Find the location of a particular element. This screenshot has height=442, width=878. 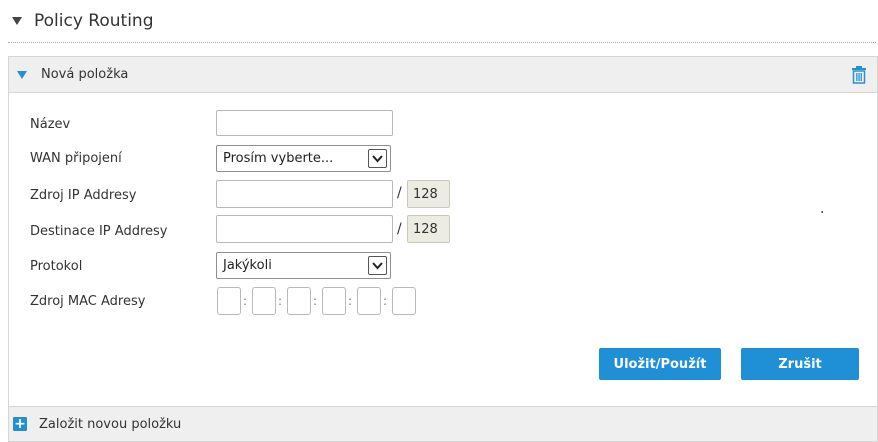

entry-panel-header: Nová položka is located at coordinates (443, 75).